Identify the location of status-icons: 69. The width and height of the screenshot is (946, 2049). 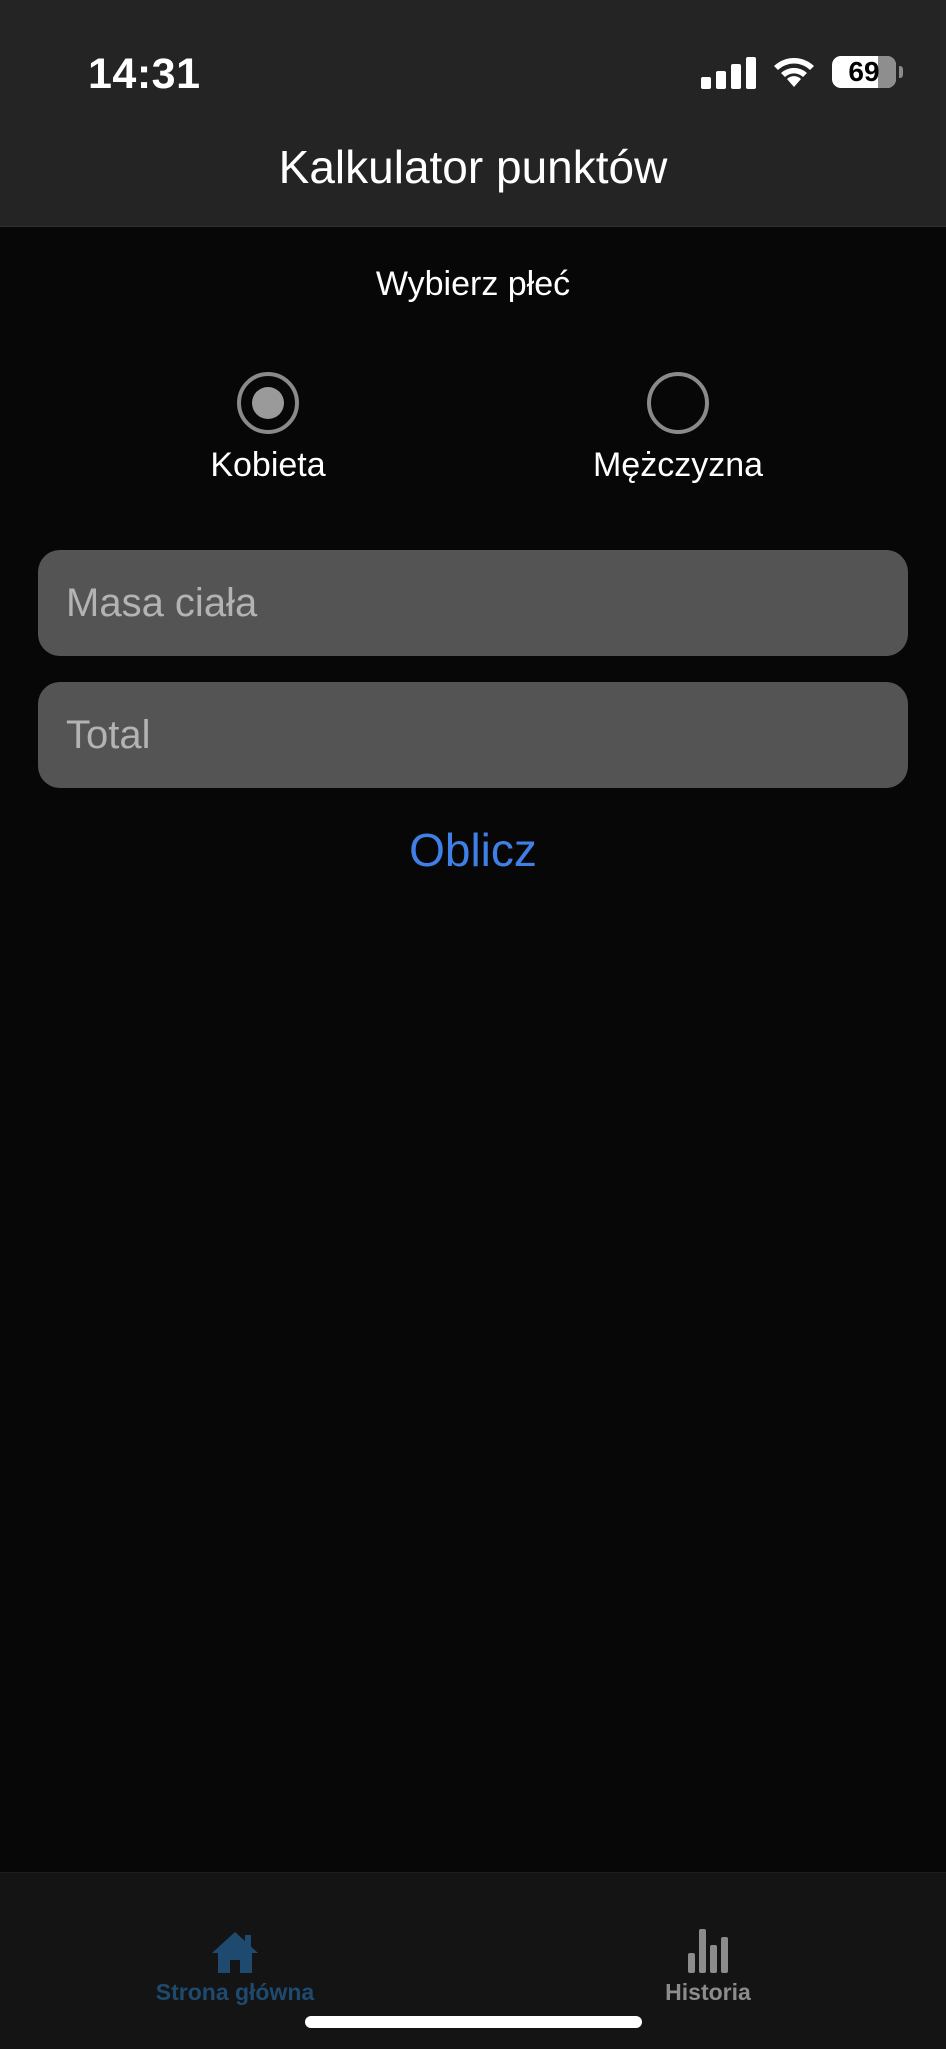
(802, 72).